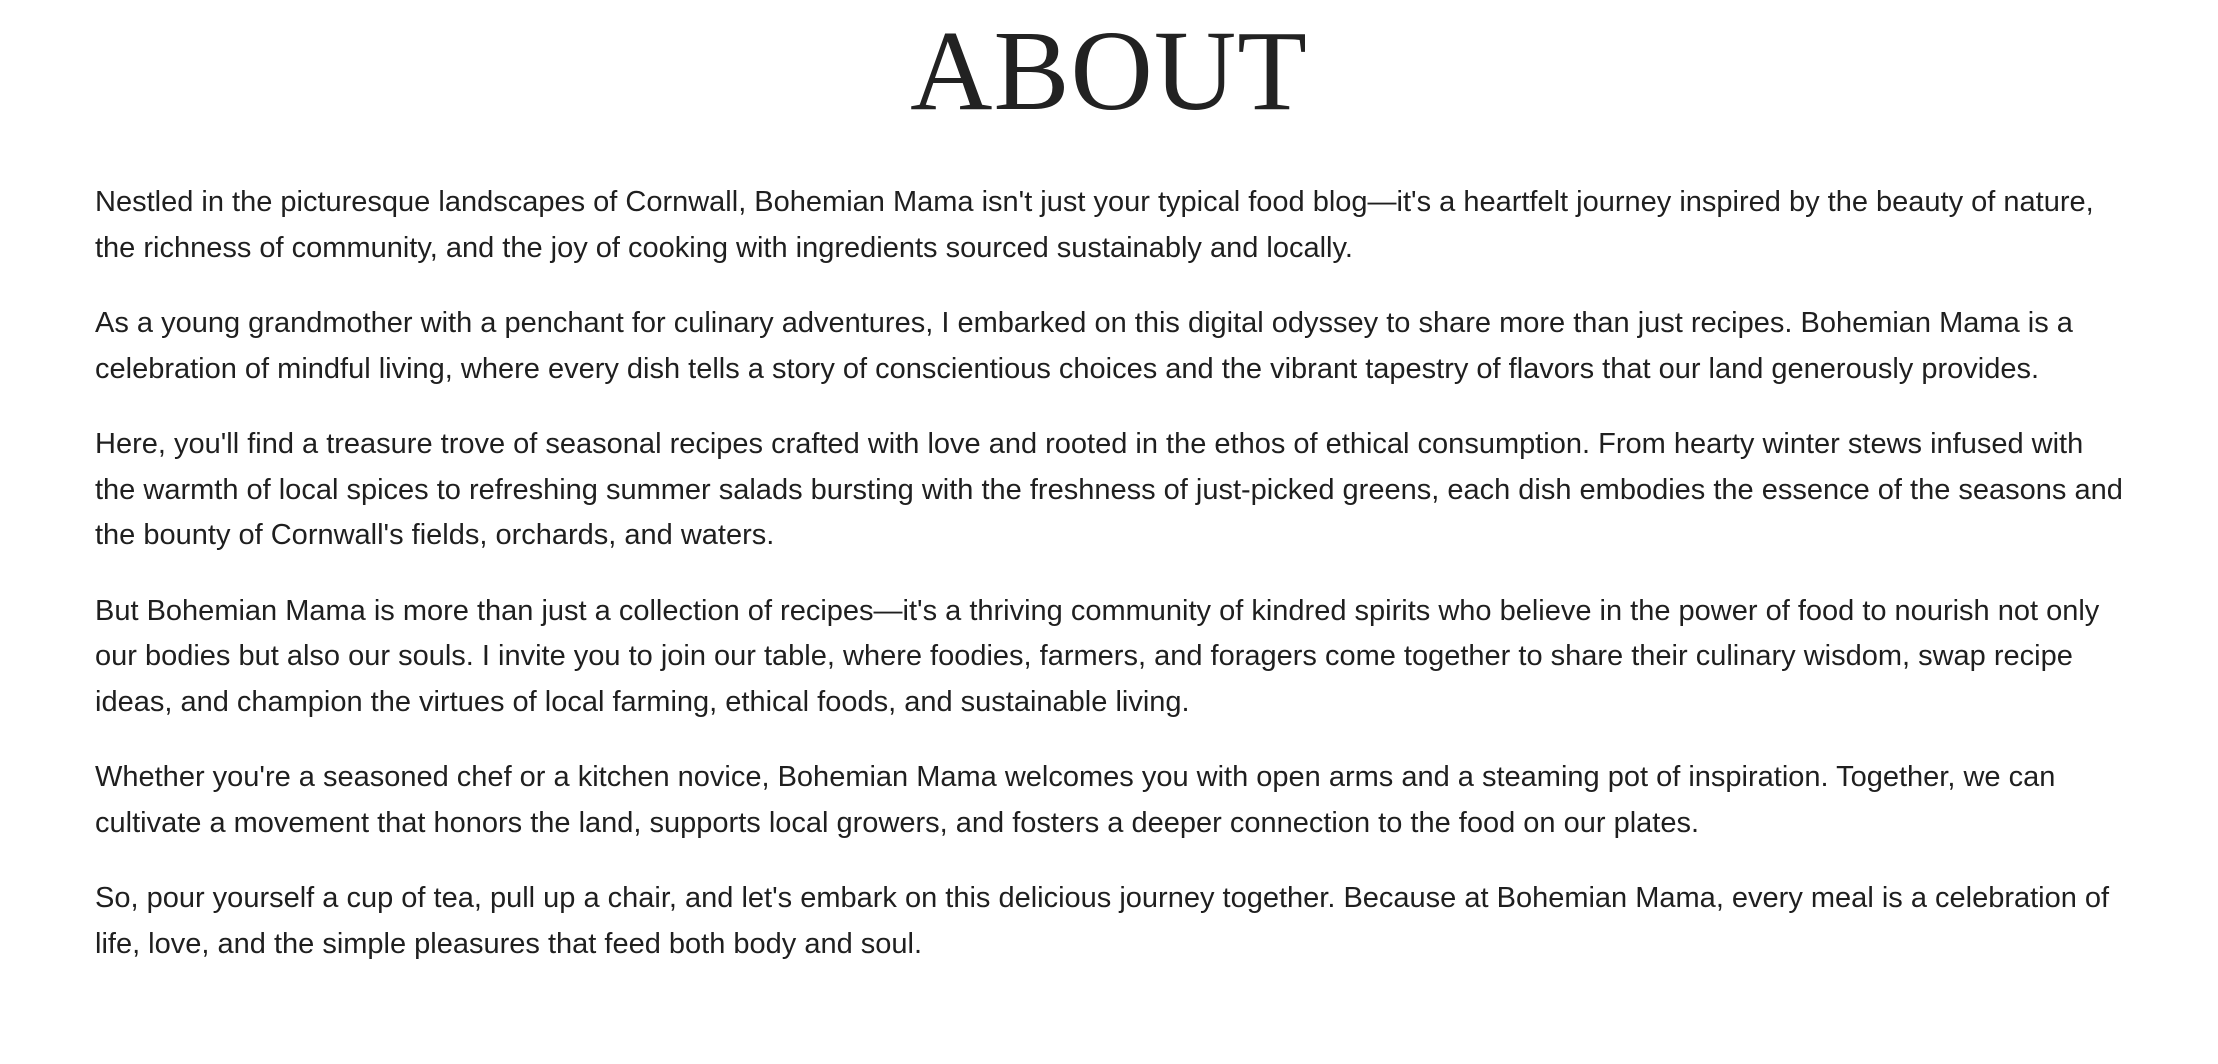 This screenshot has width=2218, height=1064. Describe the element at coordinates (1109, 70) in the screenshot. I see `page-title: ABOUT` at that location.